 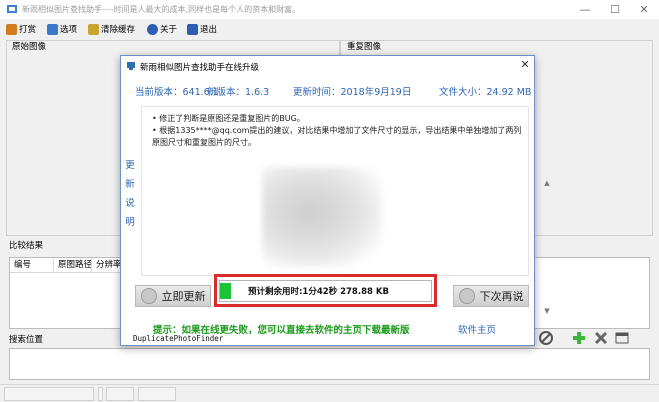 I want to click on update-time-info: 更新时间：2018年9月19日, so click(x=352, y=91).